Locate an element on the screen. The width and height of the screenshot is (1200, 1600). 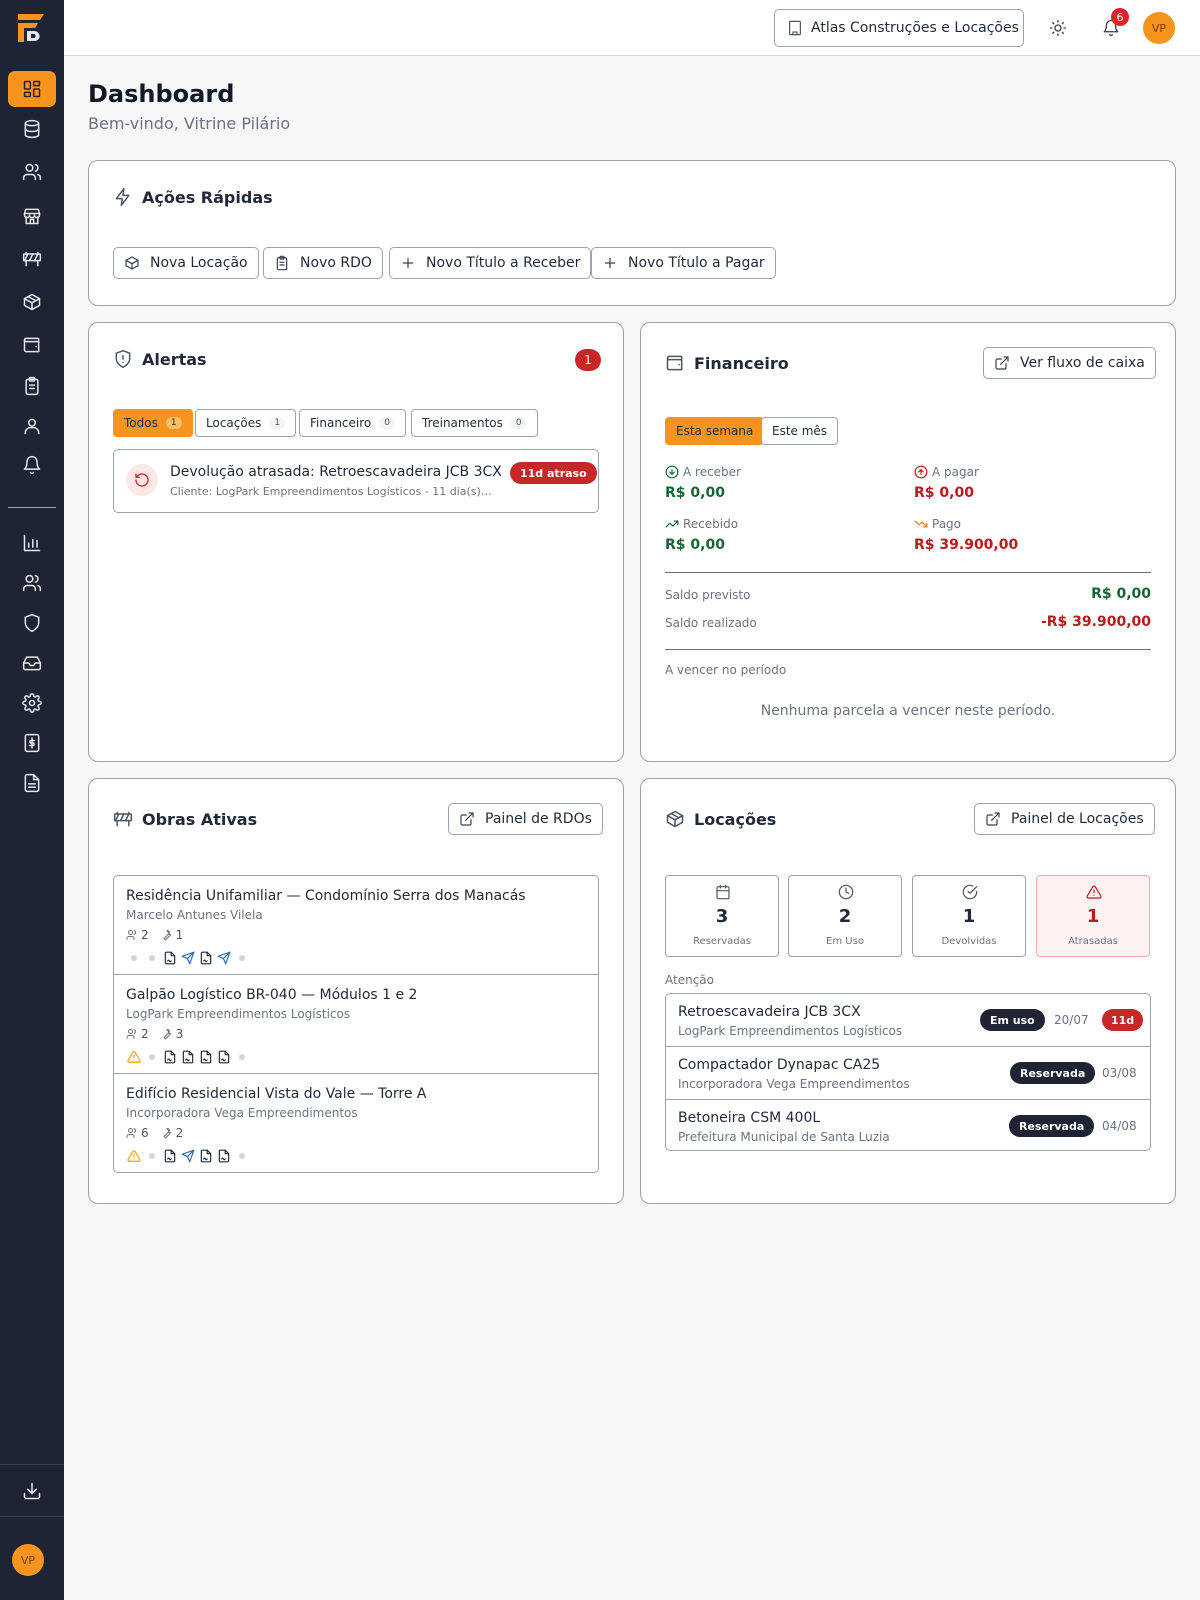
people-count: 2 is located at coordinates (137, 935).